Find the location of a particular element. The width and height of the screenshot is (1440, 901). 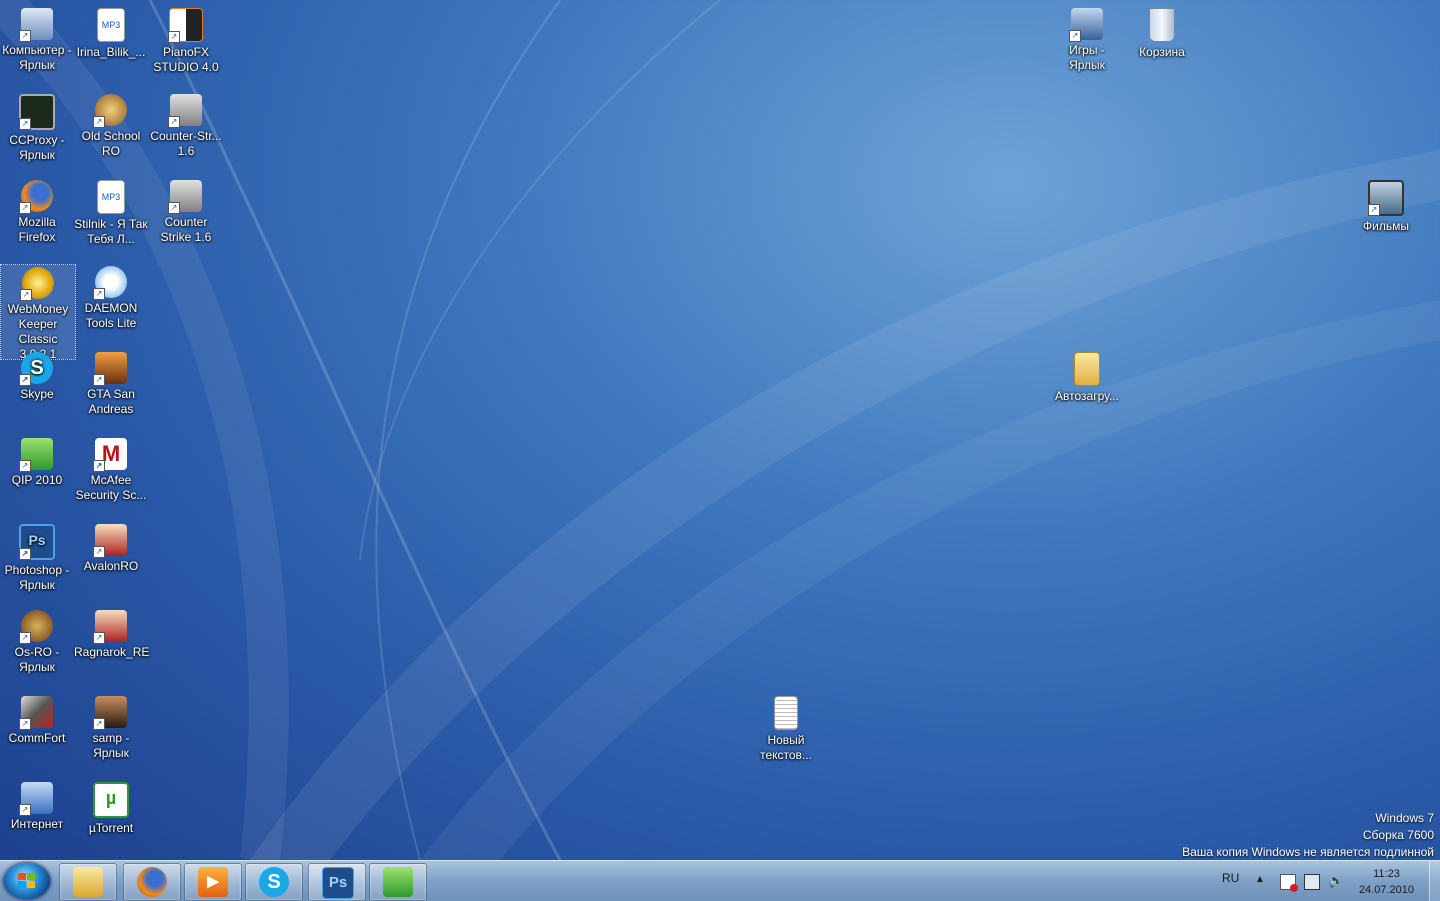

qip-icon is located at coordinates (398, 882).